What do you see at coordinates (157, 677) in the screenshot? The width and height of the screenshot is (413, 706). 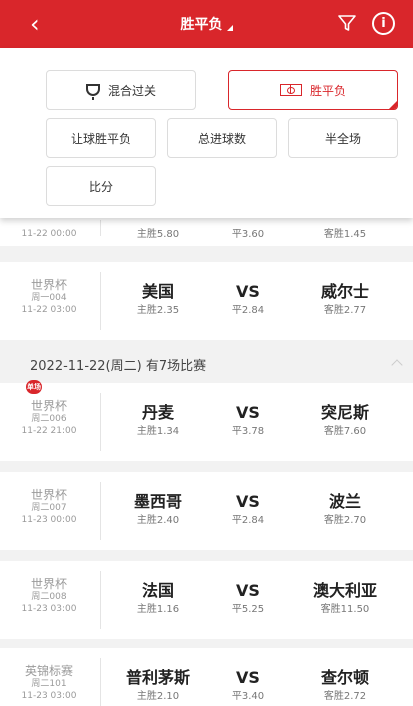 I see `home-team: 普利茅斯` at bounding box center [157, 677].